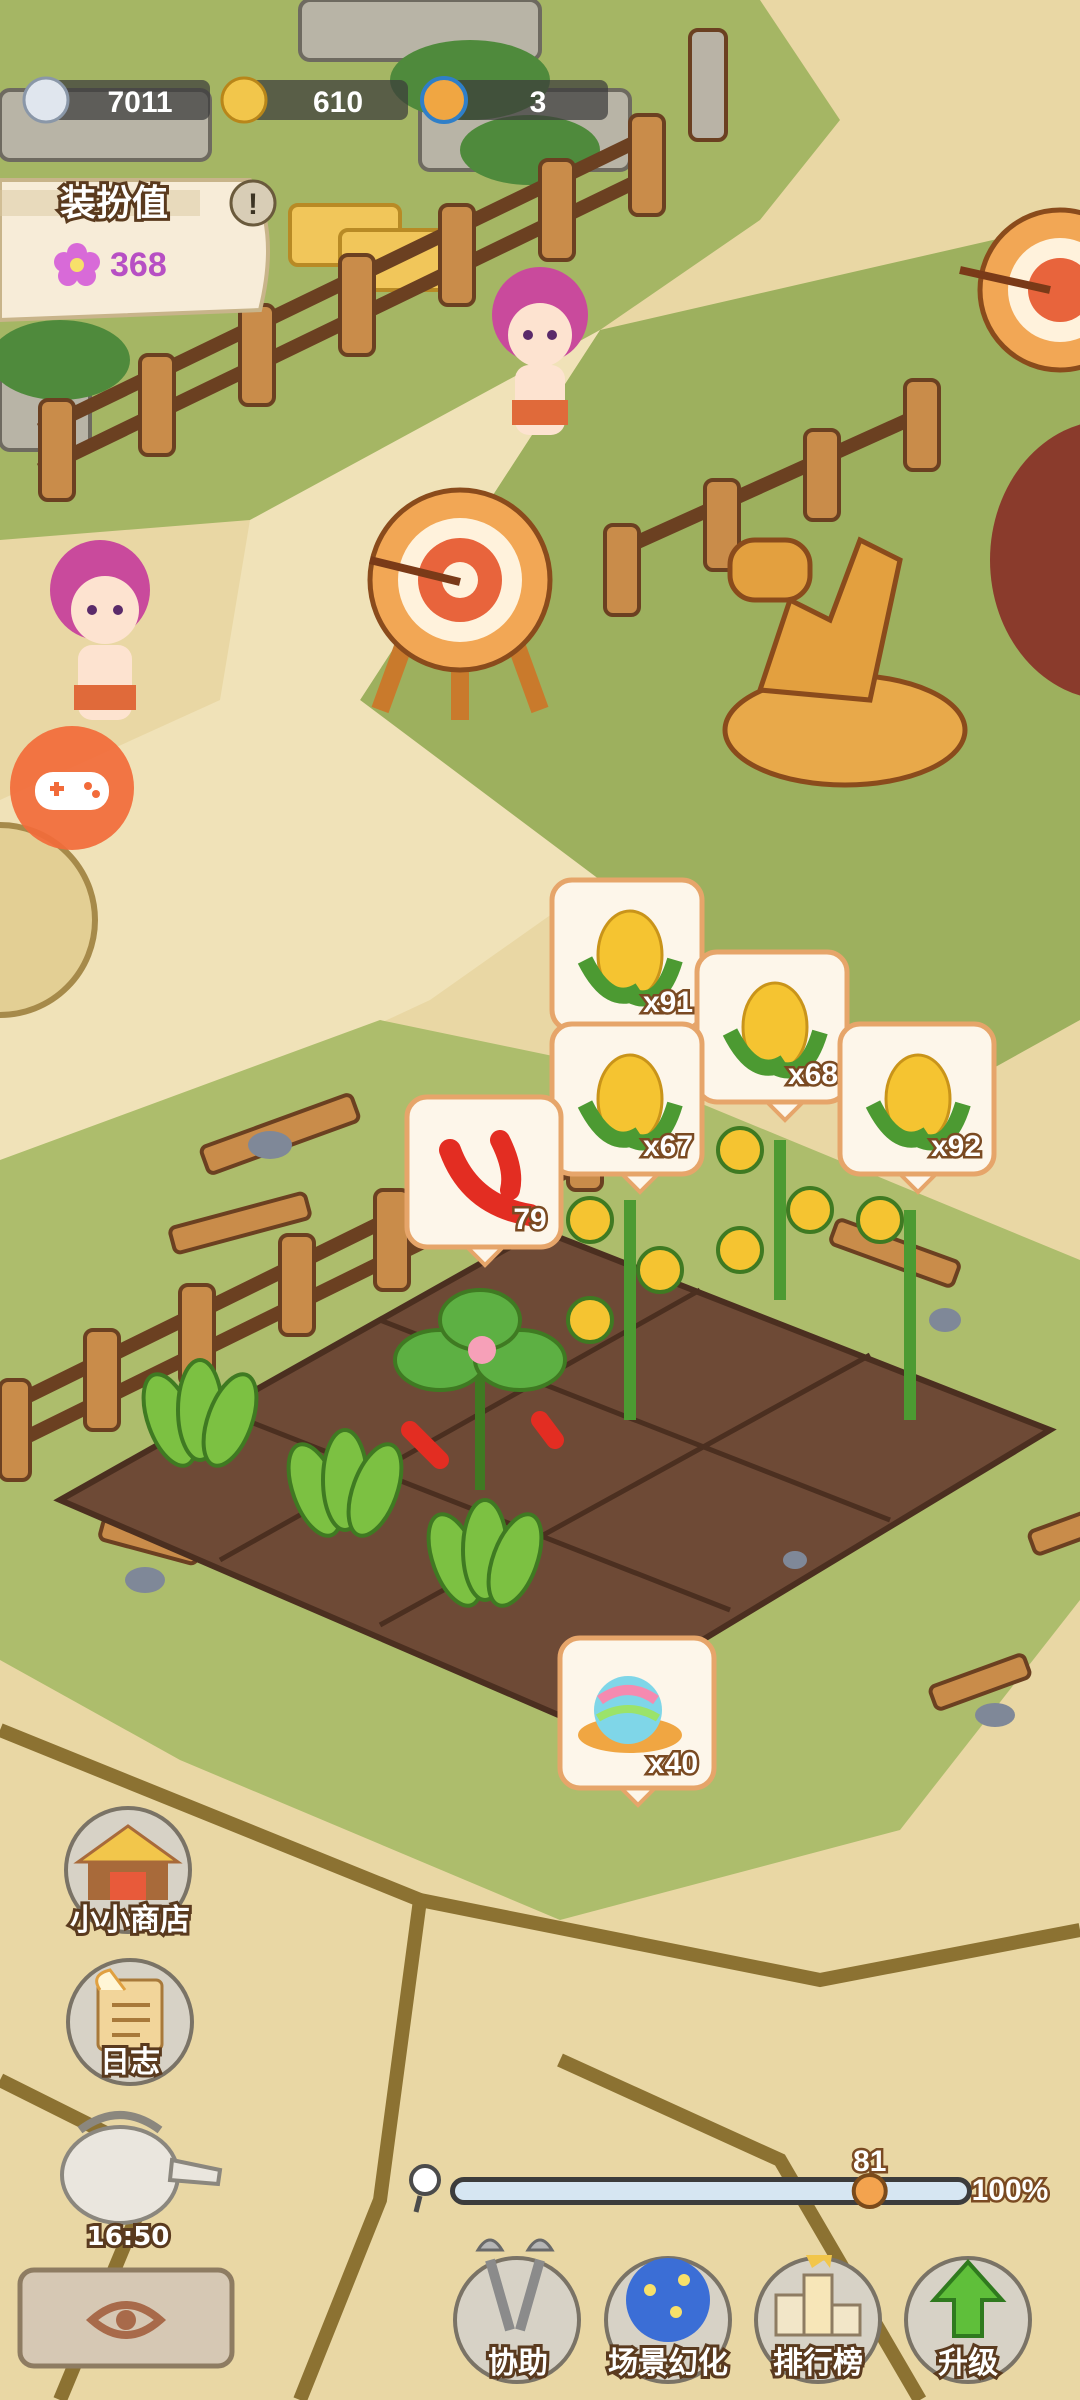 This screenshot has height=2400, width=1080. I want to click on leaderboard-label: 排行榜, so click(818, 2363).